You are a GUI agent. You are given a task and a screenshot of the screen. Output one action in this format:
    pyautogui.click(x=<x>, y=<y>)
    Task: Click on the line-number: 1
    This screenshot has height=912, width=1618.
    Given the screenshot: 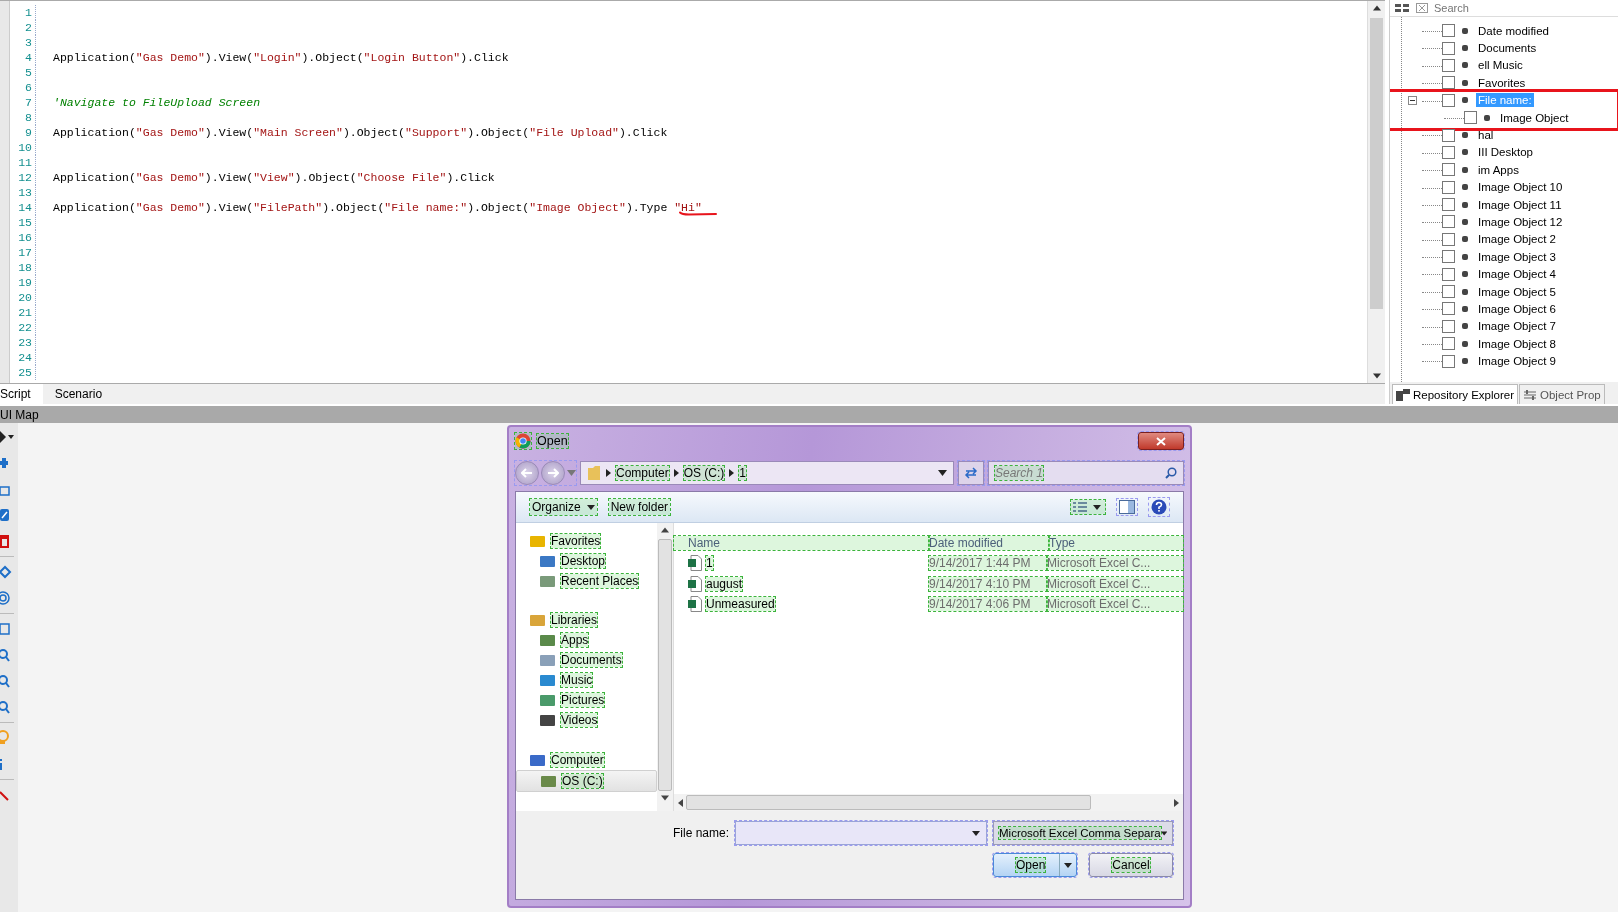 What is the action you would take?
    pyautogui.click(x=23, y=12)
    